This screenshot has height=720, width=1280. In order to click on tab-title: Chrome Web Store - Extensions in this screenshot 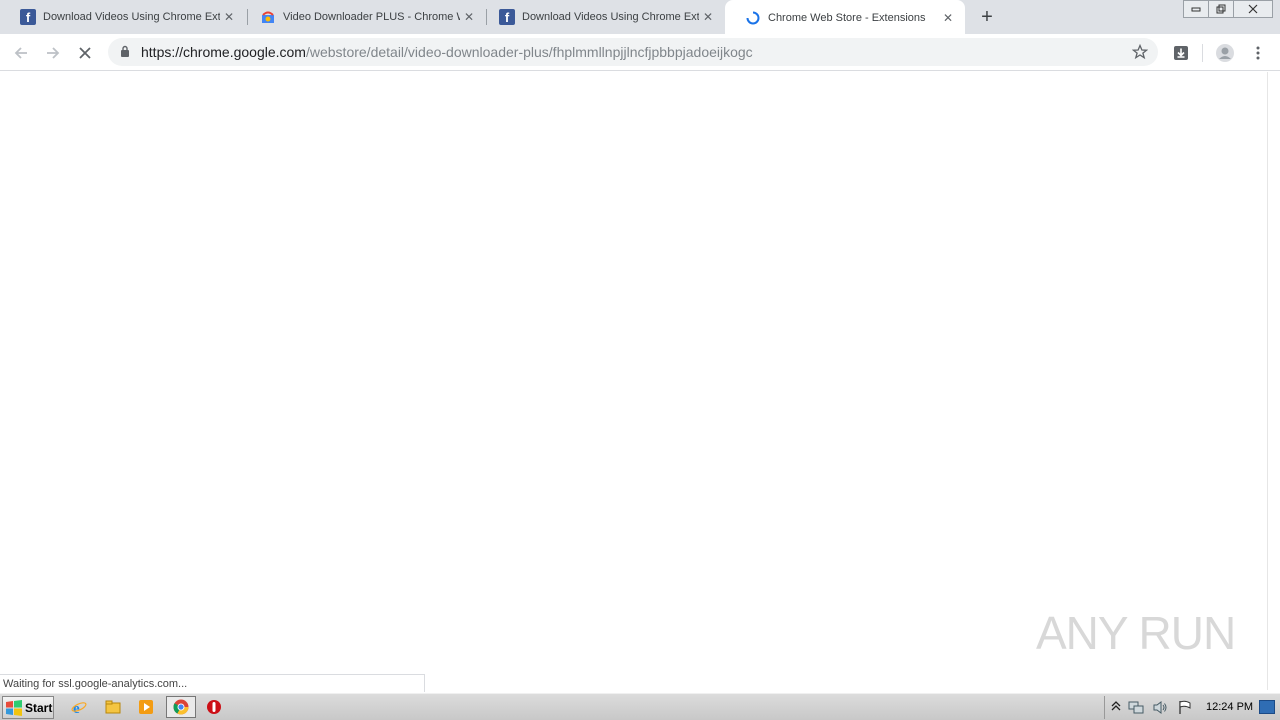, I will do `click(847, 18)`.